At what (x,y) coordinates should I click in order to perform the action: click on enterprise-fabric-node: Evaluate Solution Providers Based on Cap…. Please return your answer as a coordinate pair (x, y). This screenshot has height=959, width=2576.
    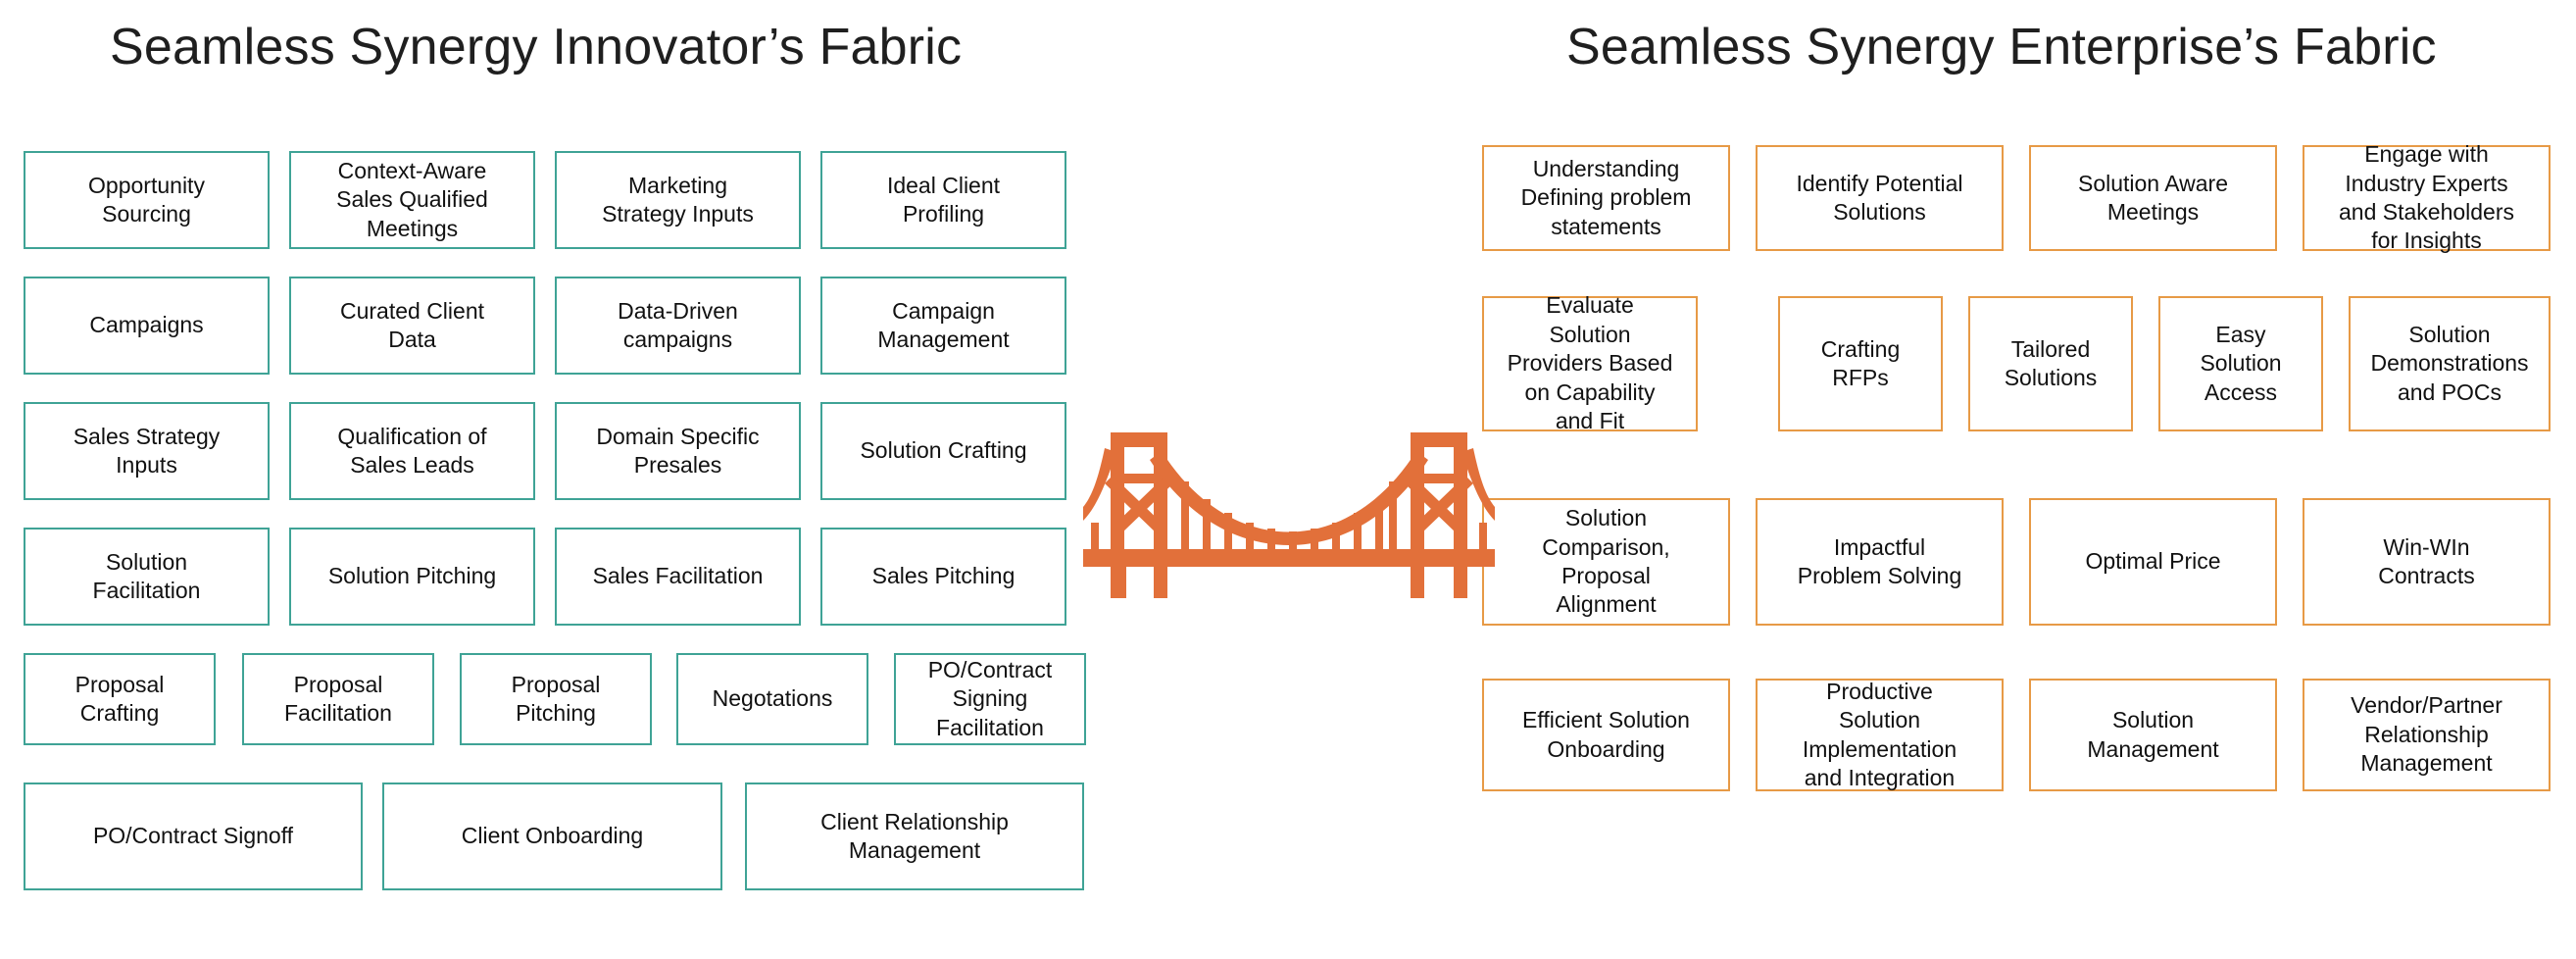
    Looking at the image, I should click on (1590, 362).